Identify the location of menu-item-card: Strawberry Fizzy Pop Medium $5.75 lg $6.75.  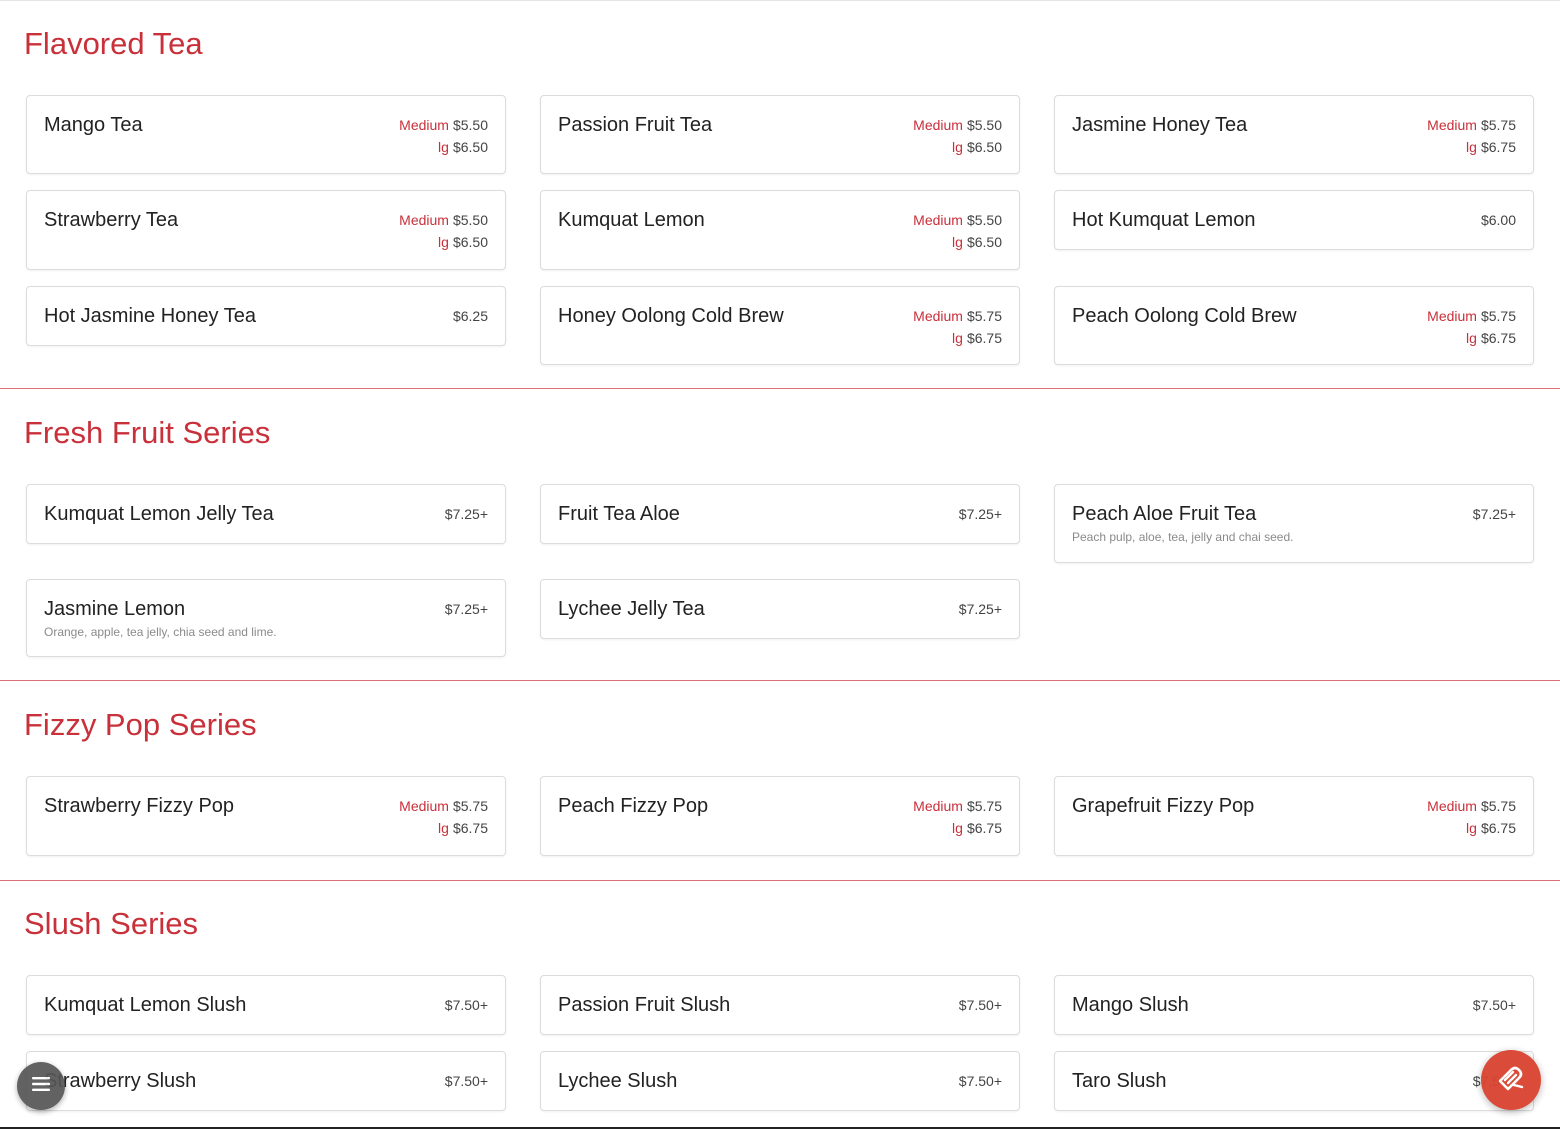
(266, 816).